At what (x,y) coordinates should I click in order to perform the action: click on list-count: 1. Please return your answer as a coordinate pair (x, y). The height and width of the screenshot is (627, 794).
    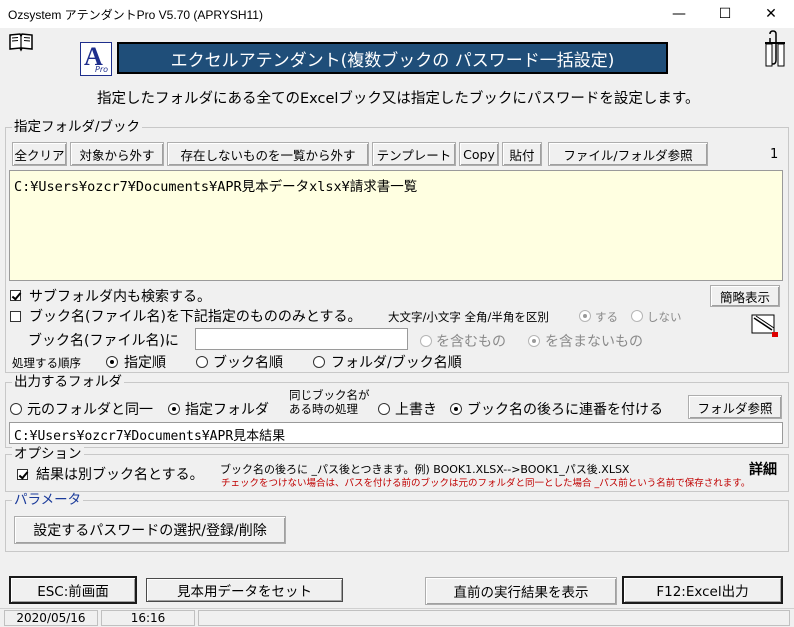
    Looking at the image, I should click on (774, 154).